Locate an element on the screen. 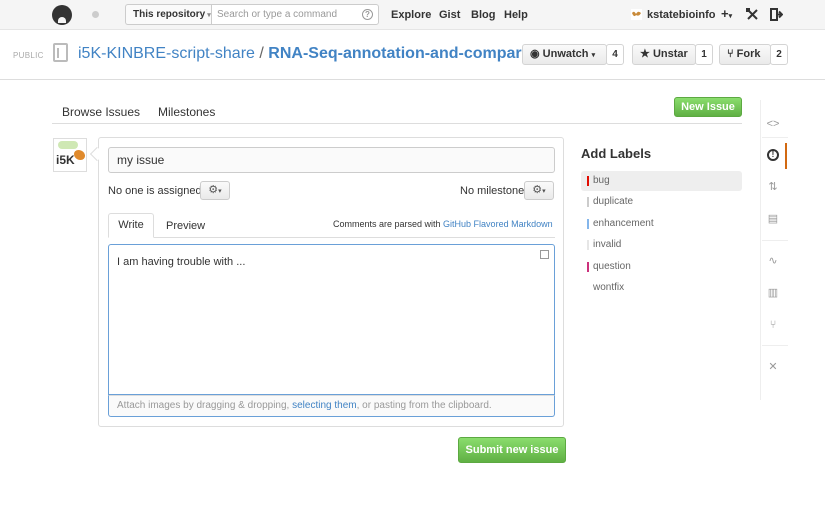 This screenshot has width=825, height=510. label-name: invalid is located at coordinates (607, 244).